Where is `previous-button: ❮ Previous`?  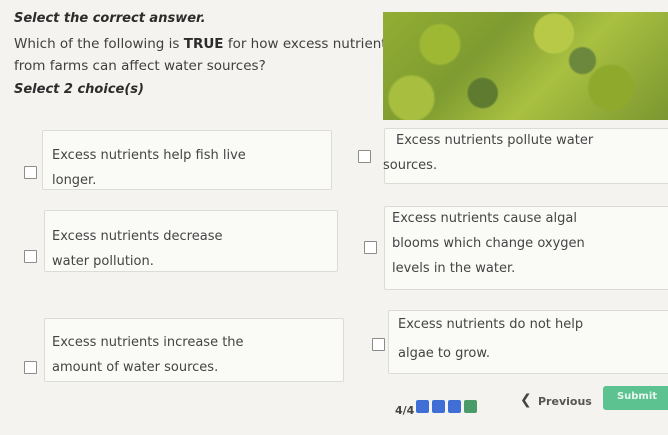 previous-button: ❮ Previous is located at coordinates (555, 402).